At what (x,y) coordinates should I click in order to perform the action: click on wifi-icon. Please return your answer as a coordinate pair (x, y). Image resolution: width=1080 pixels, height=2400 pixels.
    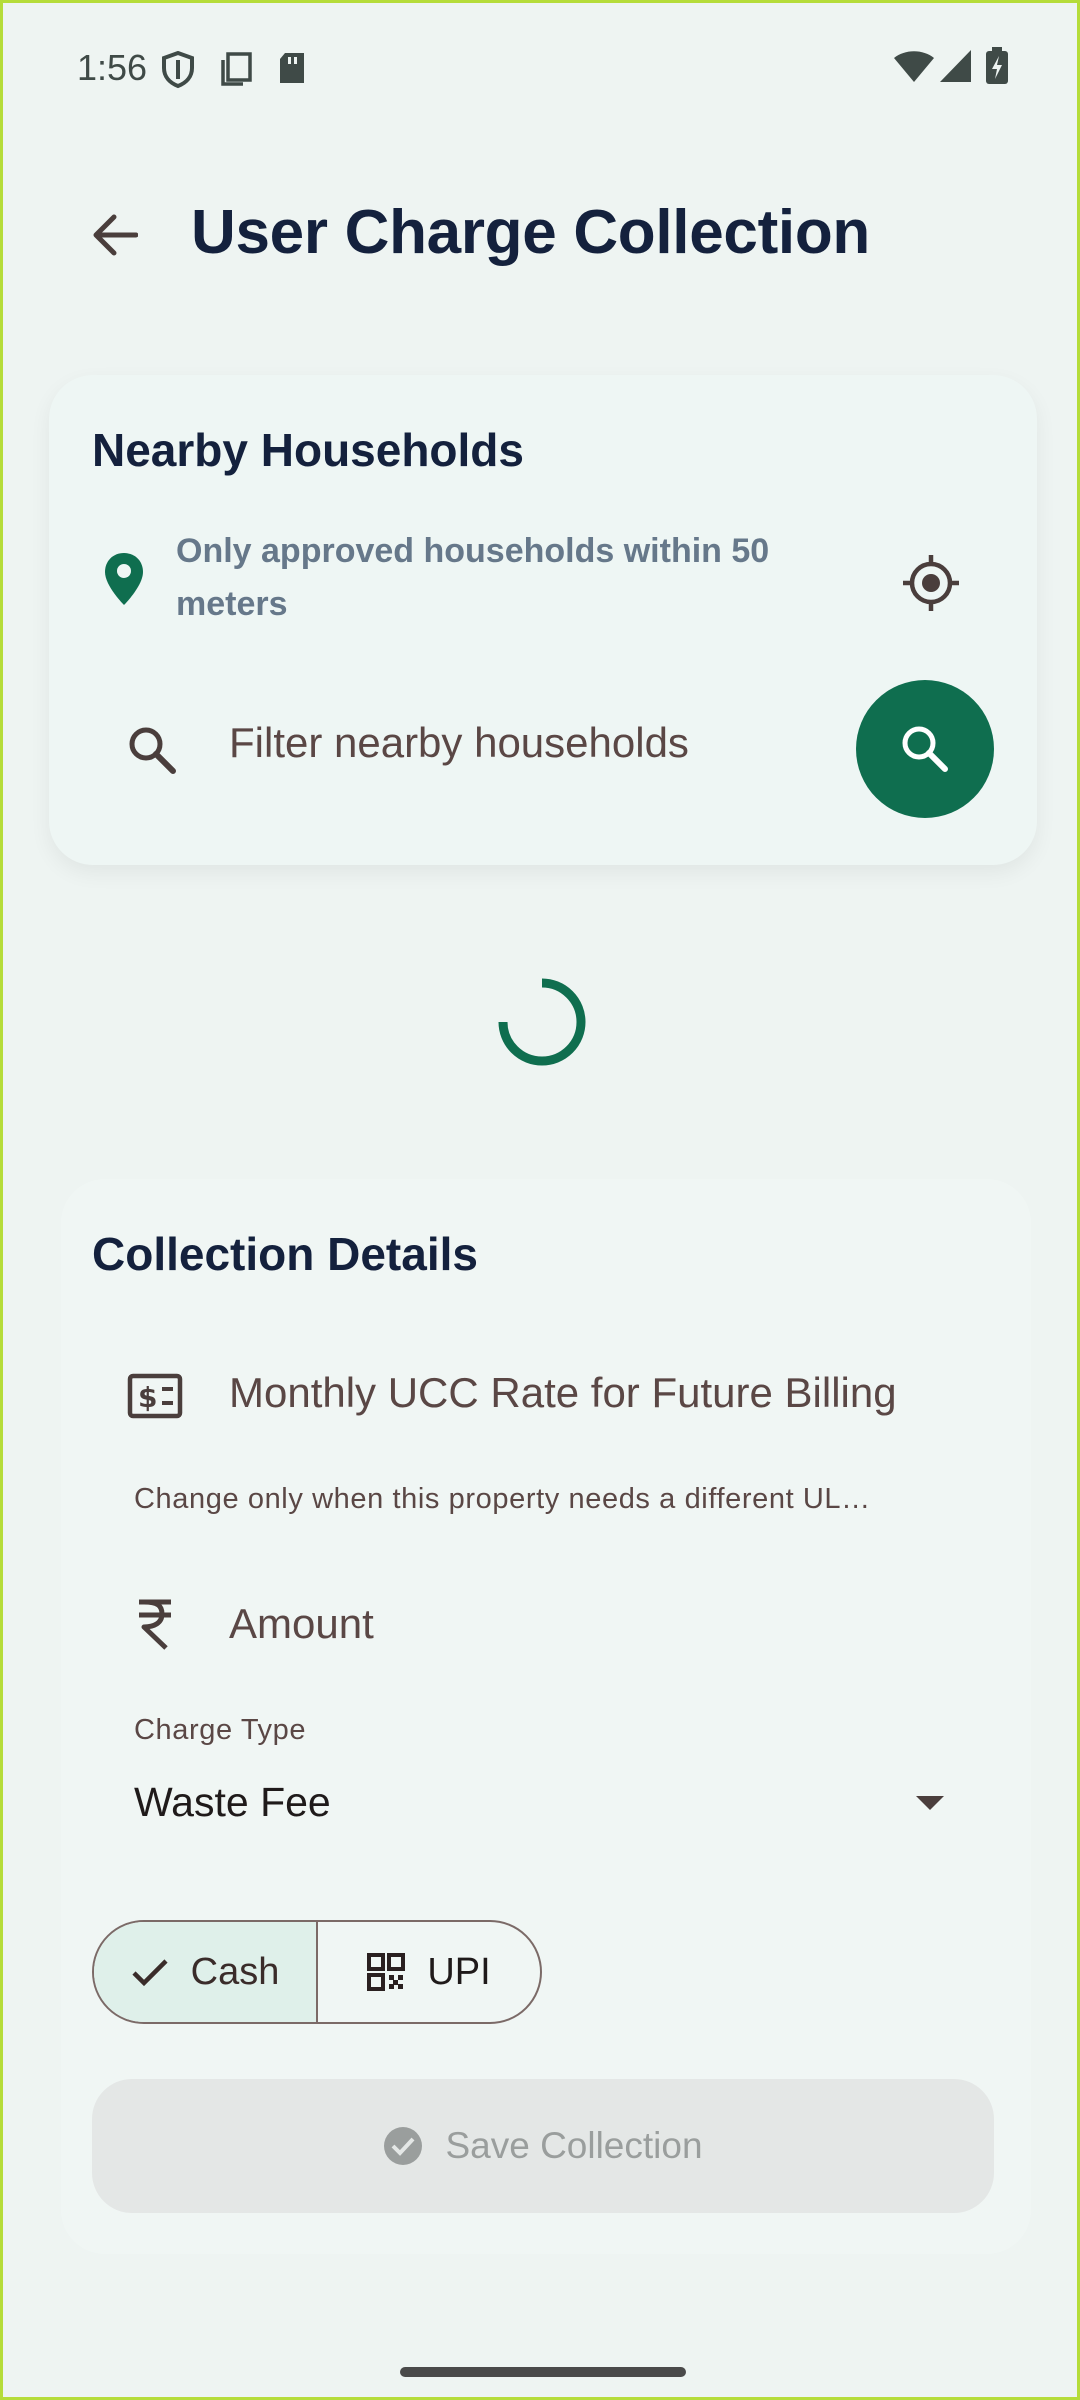
    Looking at the image, I should click on (914, 68).